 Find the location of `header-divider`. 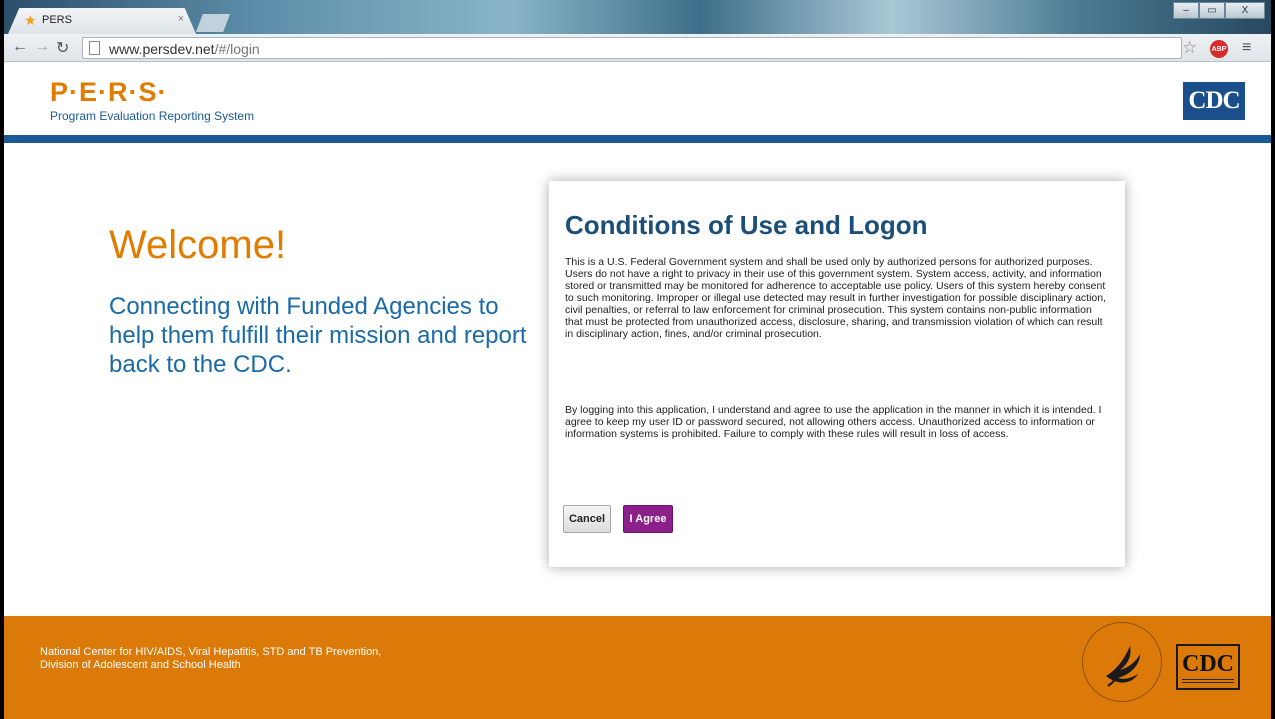

header-divider is located at coordinates (637, 139).